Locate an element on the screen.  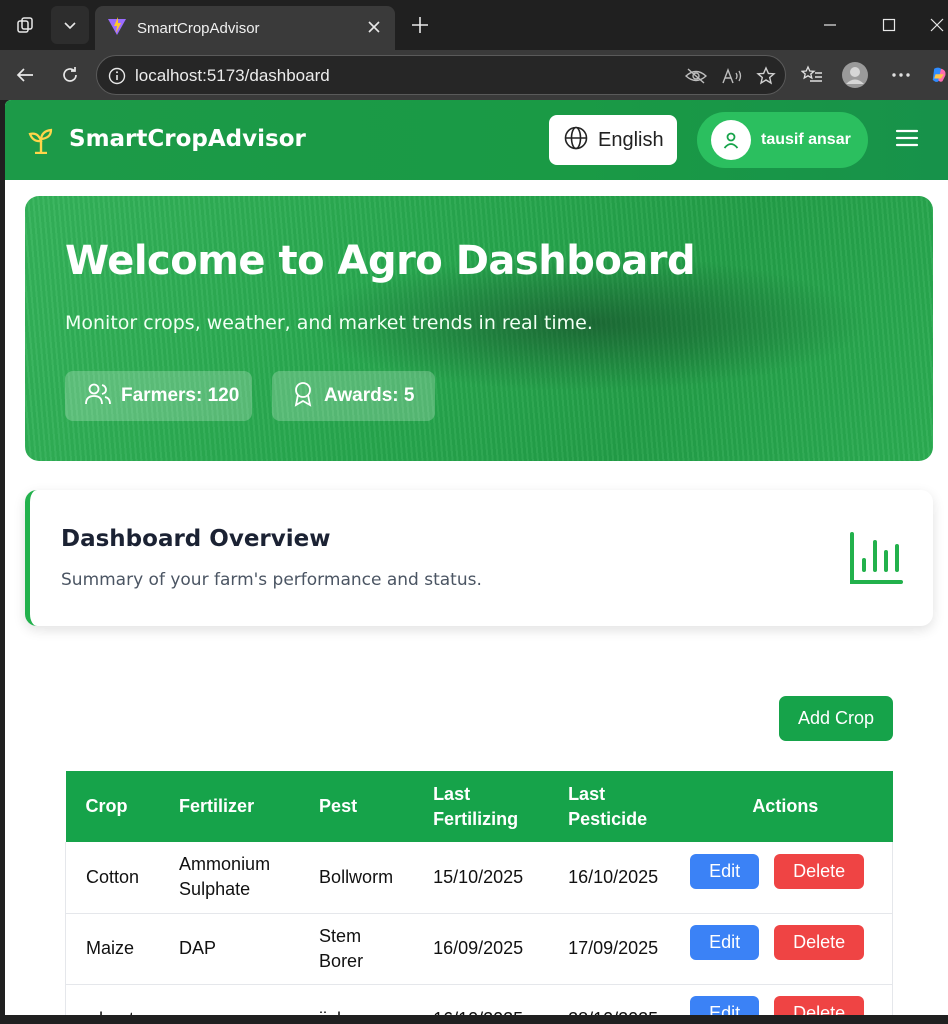
profile-avatar-icon is located at coordinates (855, 75).